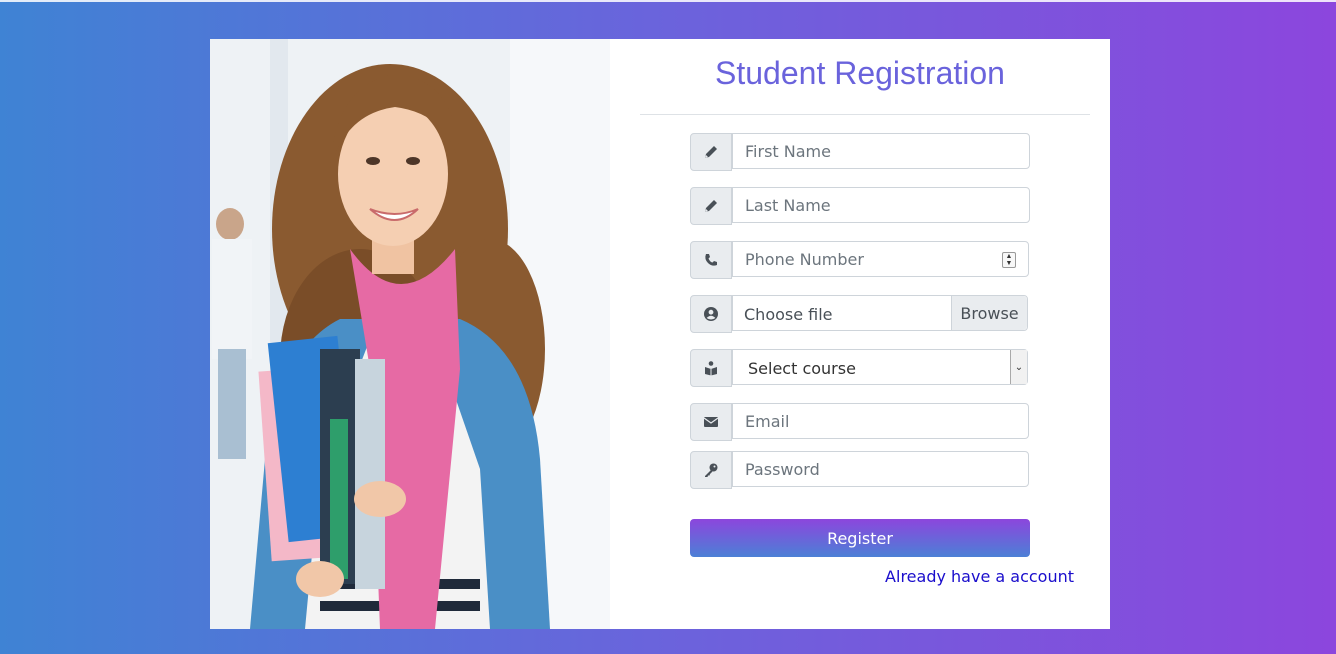  What do you see at coordinates (989, 313) in the screenshot?
I see `browse-button: Browse` at bounding box center [989, 313].